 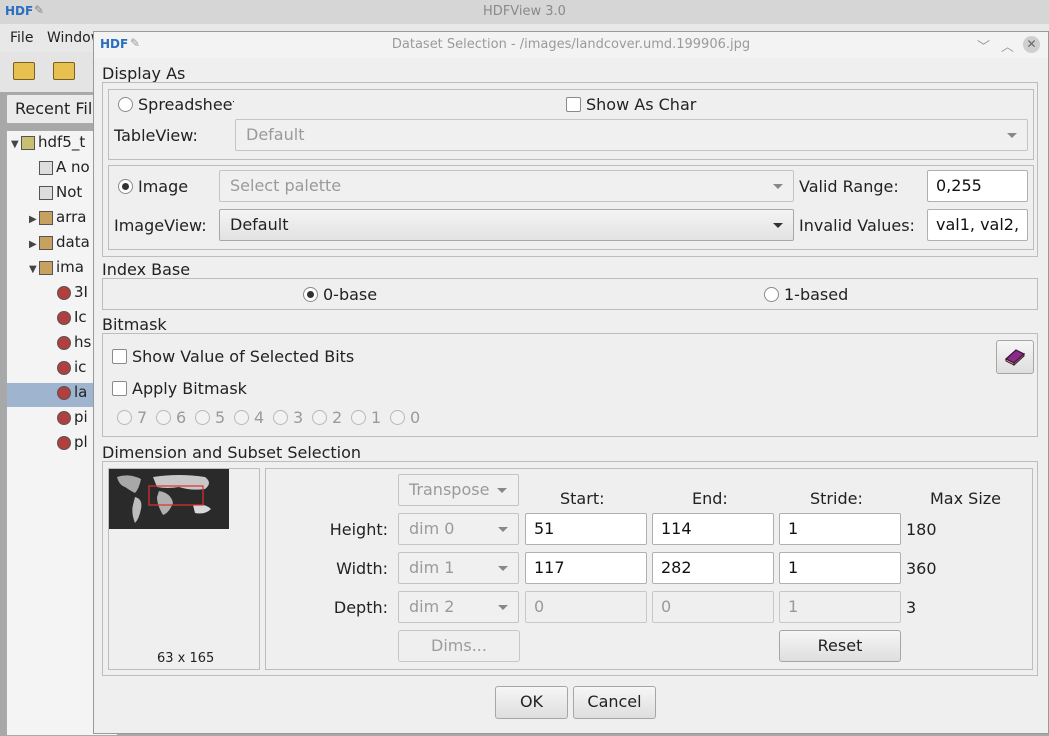 I want to click on open-folder-icon, so click(x=64, y=71).